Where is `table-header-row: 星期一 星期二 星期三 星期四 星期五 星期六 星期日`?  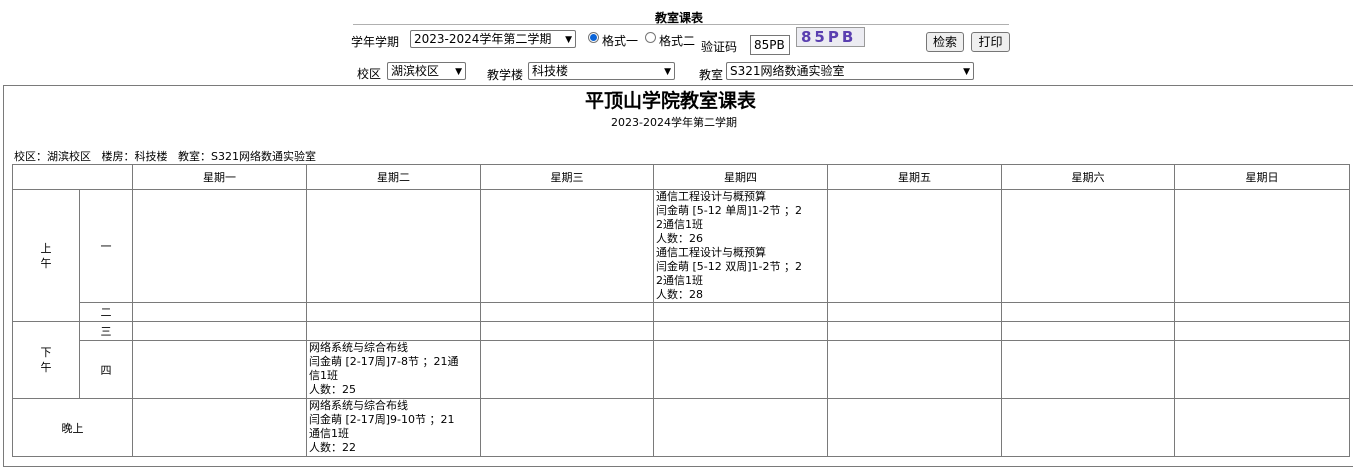 table-header-row: 星期一 星期二 星期三 星期四 星期五 星期六 星期日 is located at coordinates (681, 177).